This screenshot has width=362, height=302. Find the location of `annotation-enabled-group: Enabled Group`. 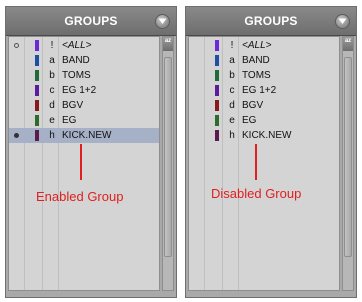

annotation-enabled-group: Enabled Group is located at coordinates (80, 196).